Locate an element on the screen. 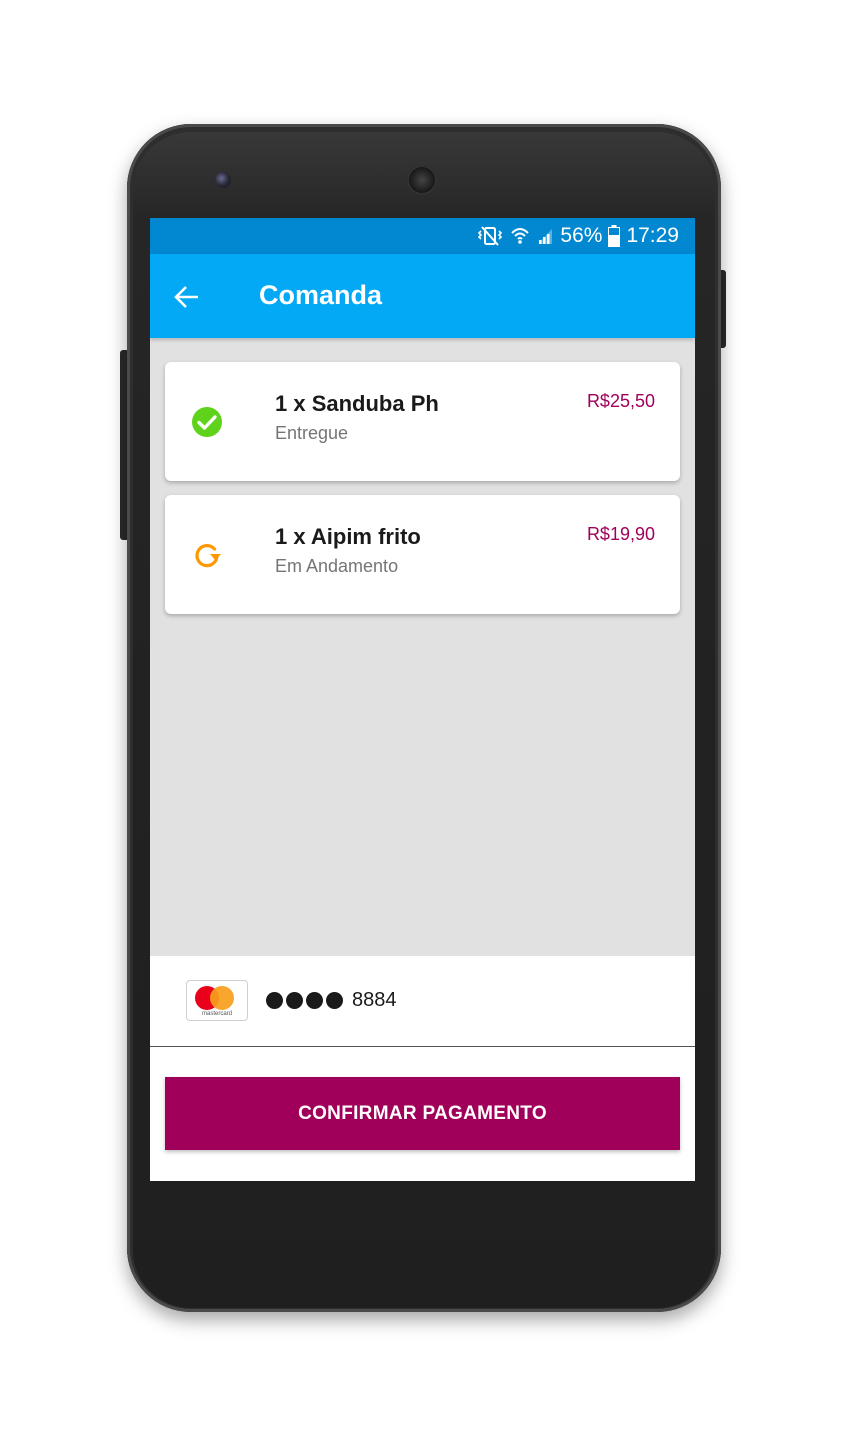 This screenshot has width=845, height=1429. payment-method-row: mastercard 8884 is located at coordinates (422, 1001).